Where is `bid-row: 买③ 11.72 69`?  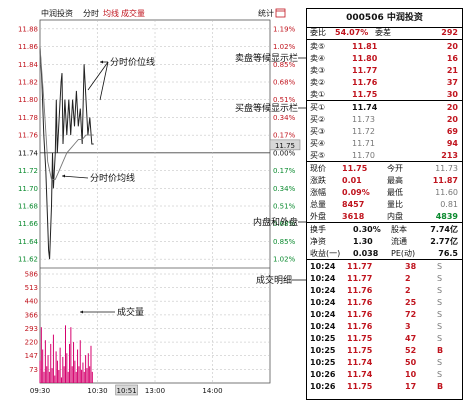 bid-row: 买③ 11.72 69 is located at coordinates (384, 132).